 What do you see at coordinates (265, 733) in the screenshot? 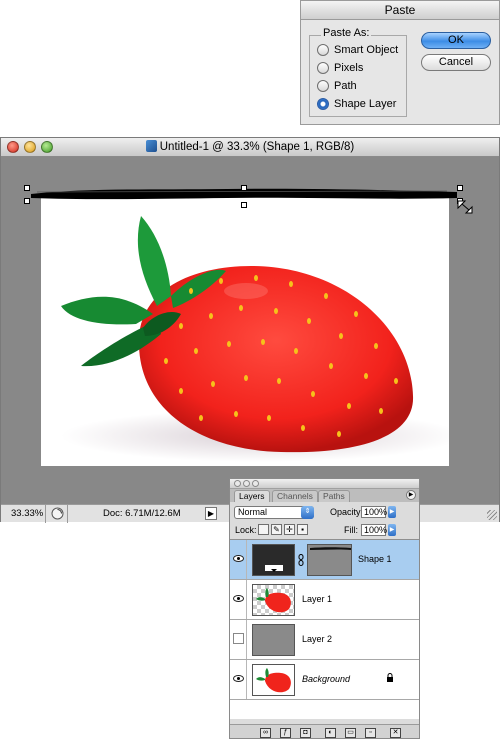
I see `link-layers-icon: ∞` at bounding box center [265, 733].